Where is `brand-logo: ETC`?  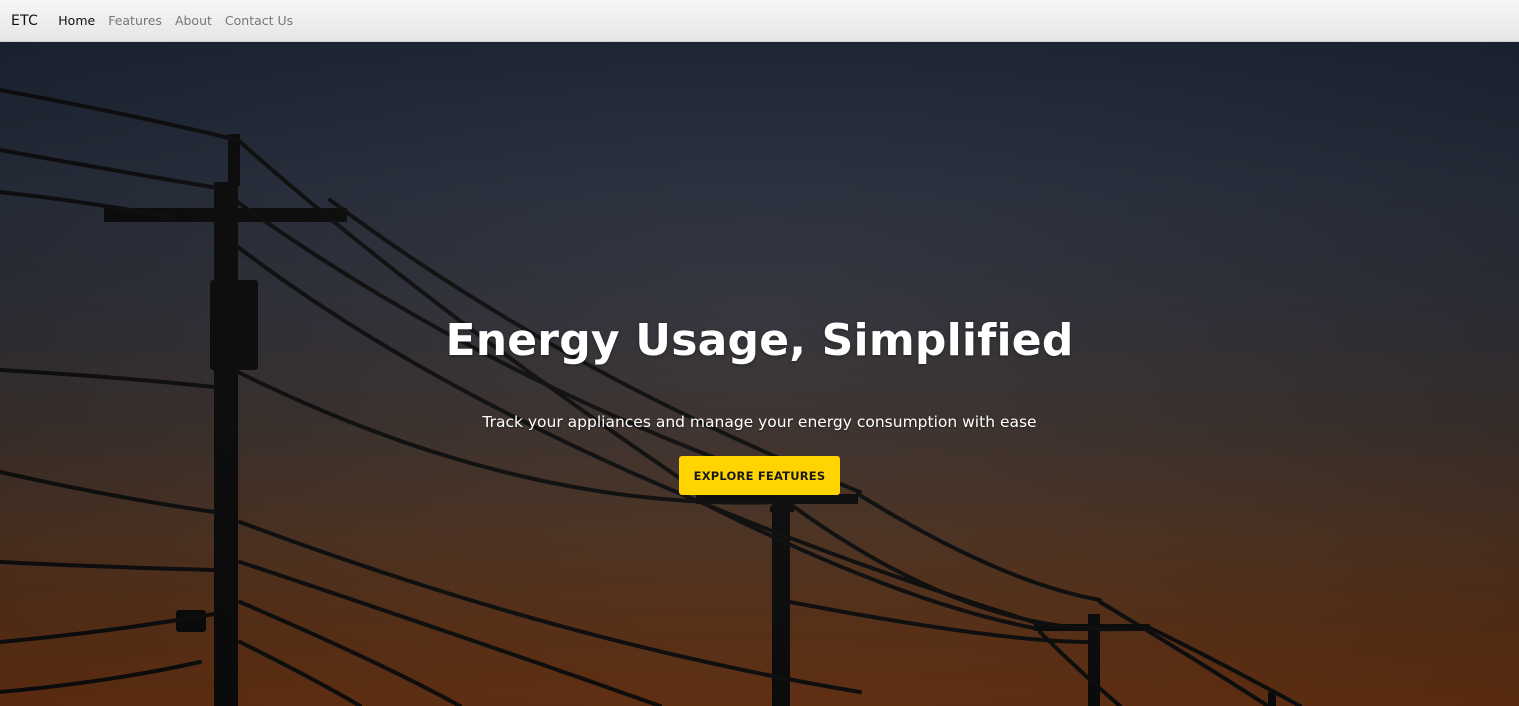 brand-logo: ETC is located at coordinates (24, 21).